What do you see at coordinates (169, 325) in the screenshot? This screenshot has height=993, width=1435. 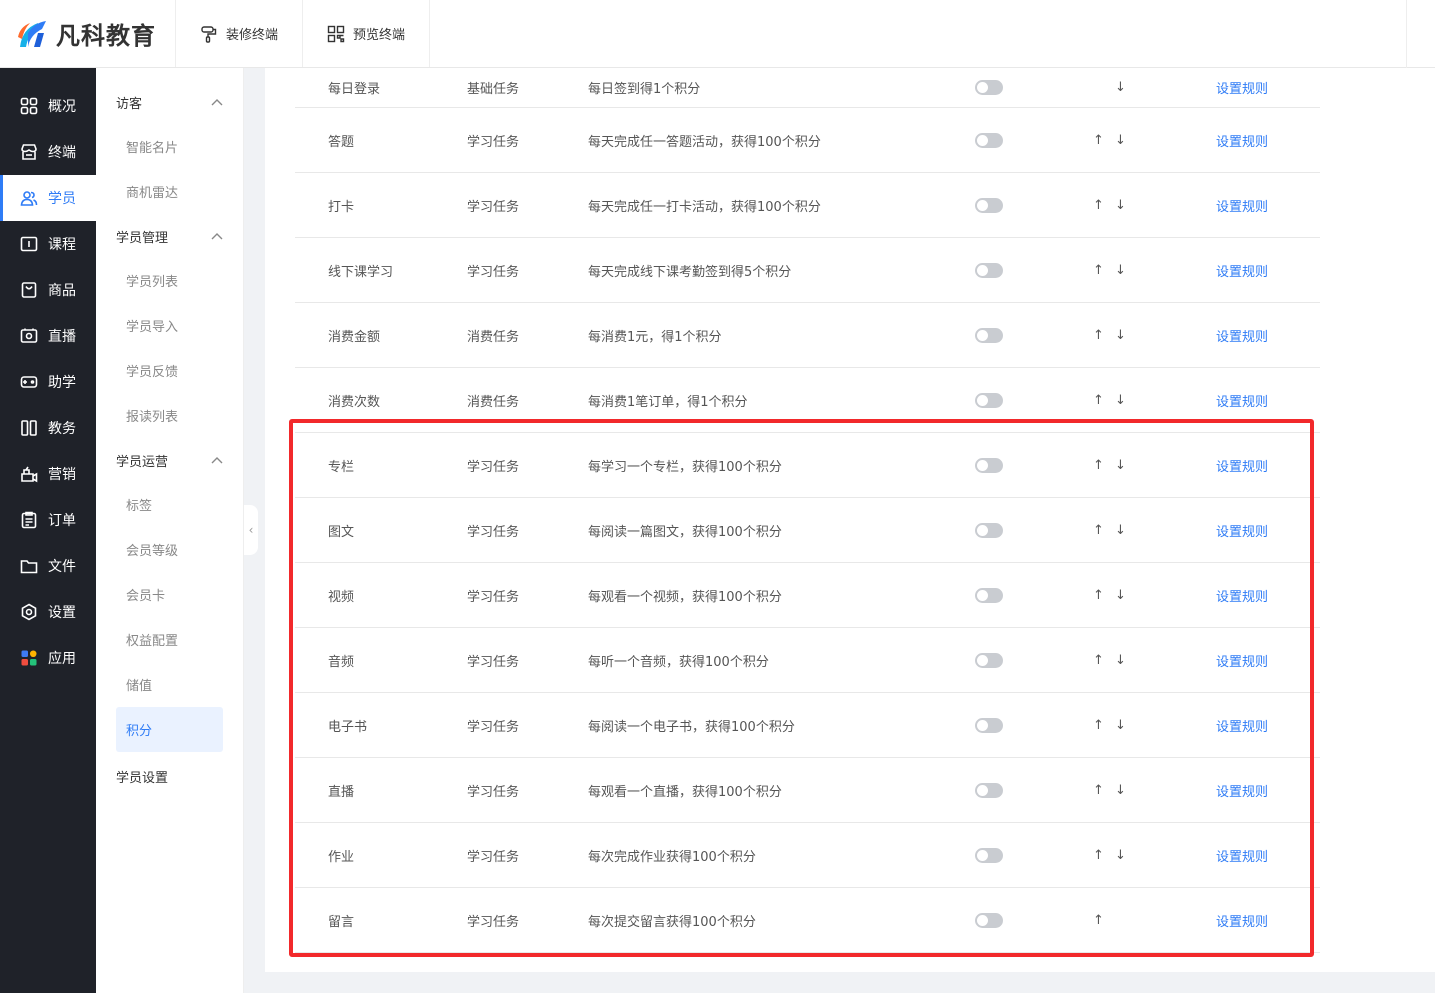 I see `submenu-item: 学员导入` at bounding box center [169, 325].